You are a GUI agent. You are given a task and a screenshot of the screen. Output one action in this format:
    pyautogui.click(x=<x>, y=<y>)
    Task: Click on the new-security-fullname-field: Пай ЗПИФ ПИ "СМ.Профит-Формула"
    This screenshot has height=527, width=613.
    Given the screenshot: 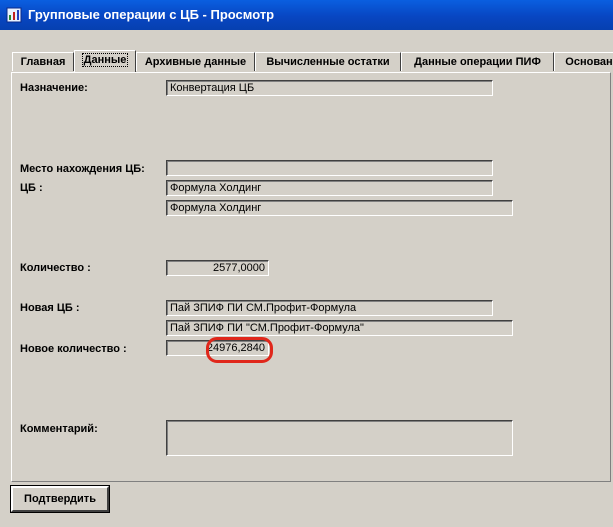 What is the action you would take?
    pyautogui.click(x=339, y=328)
    